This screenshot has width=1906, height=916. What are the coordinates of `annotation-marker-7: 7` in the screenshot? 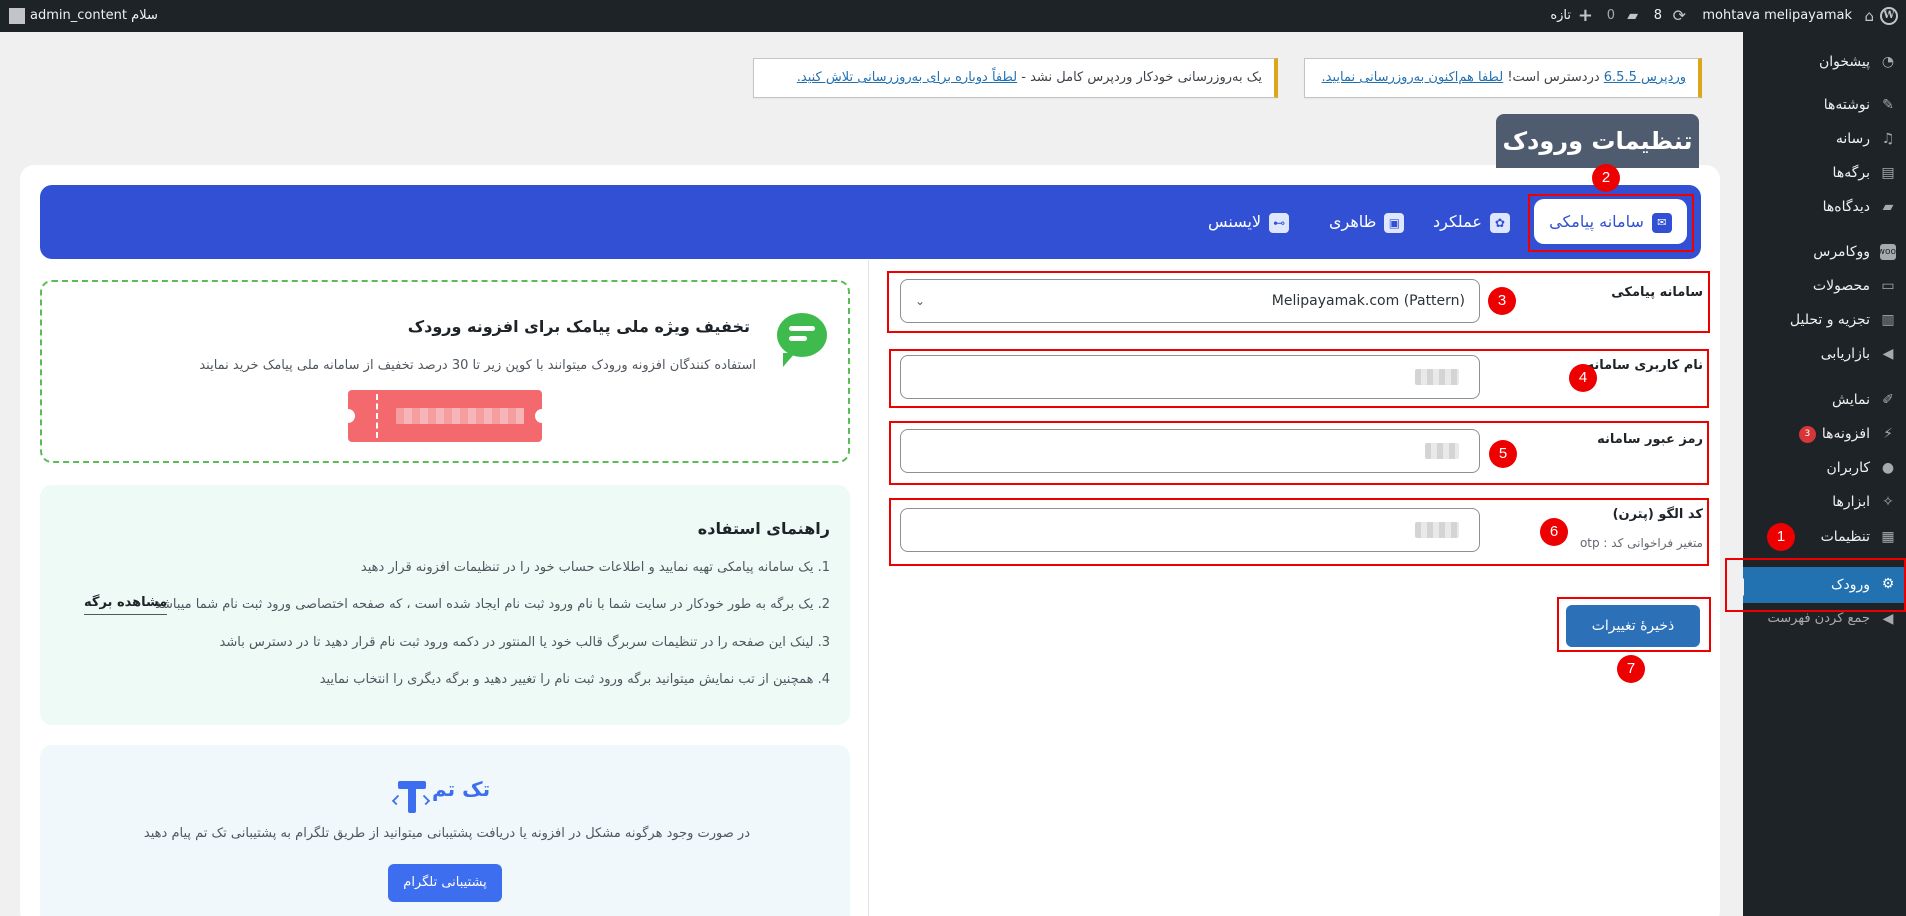 It's located at (1631, 669).